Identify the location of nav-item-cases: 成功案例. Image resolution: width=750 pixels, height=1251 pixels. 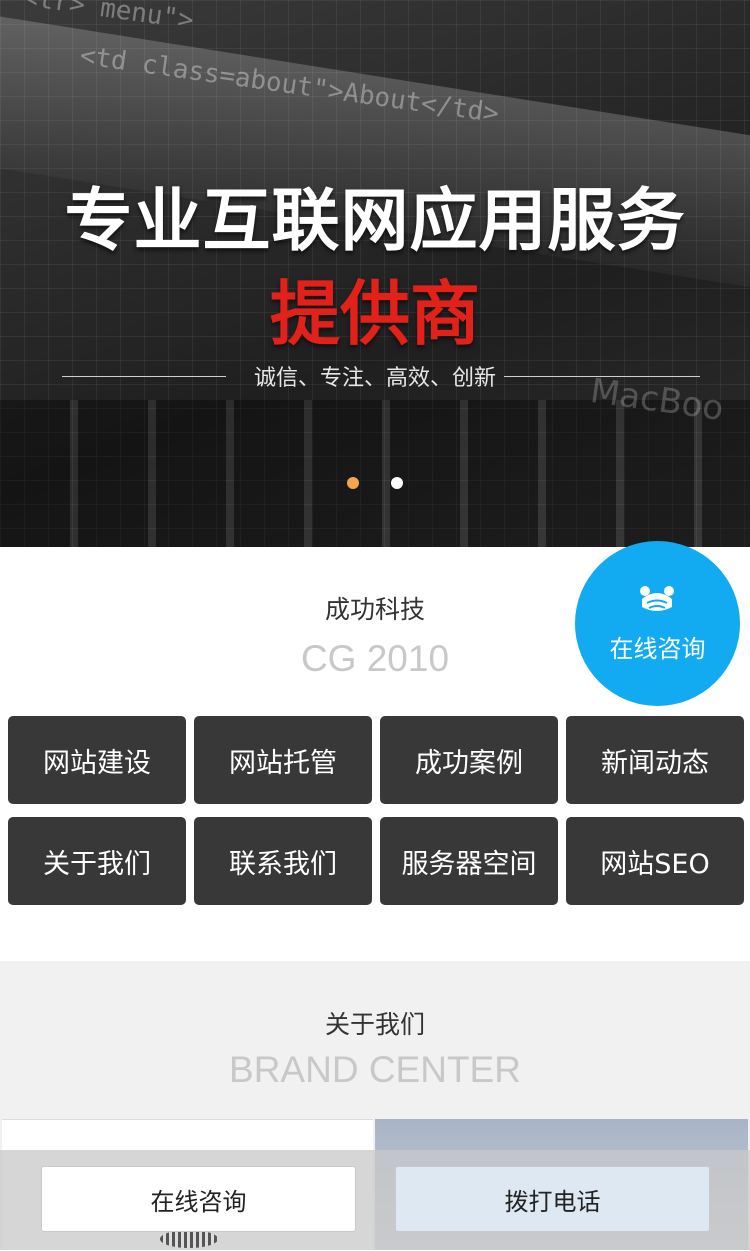
(469, 760).